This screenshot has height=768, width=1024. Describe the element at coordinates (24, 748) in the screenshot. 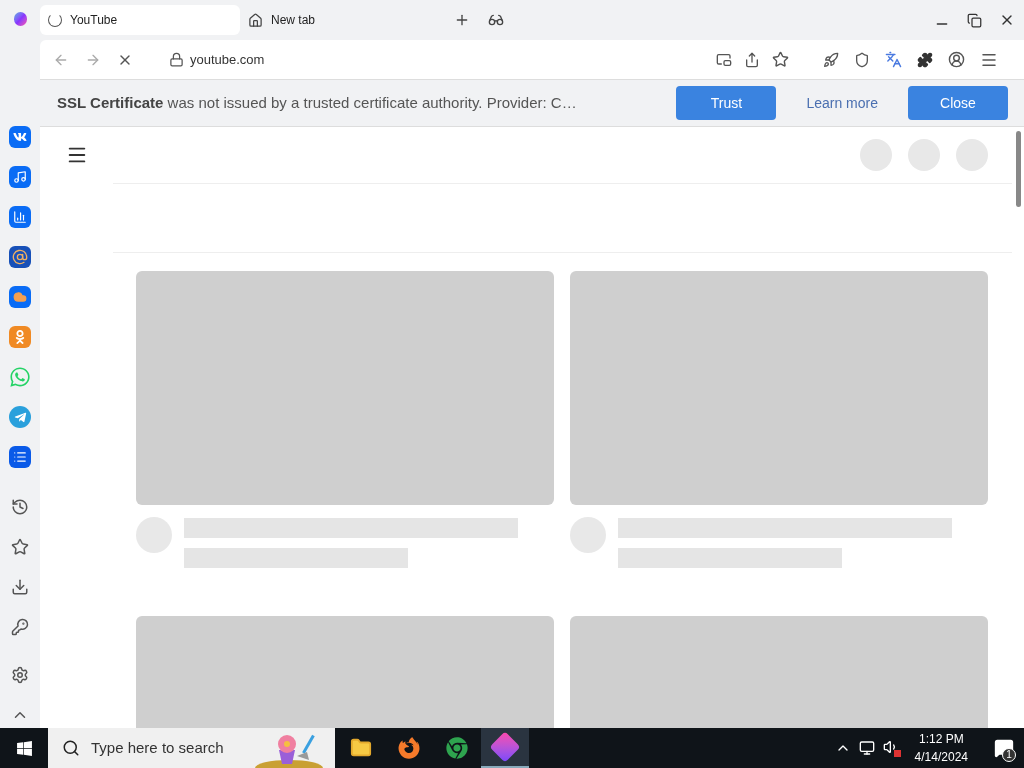

I see `windows-logo-icon` at that location.